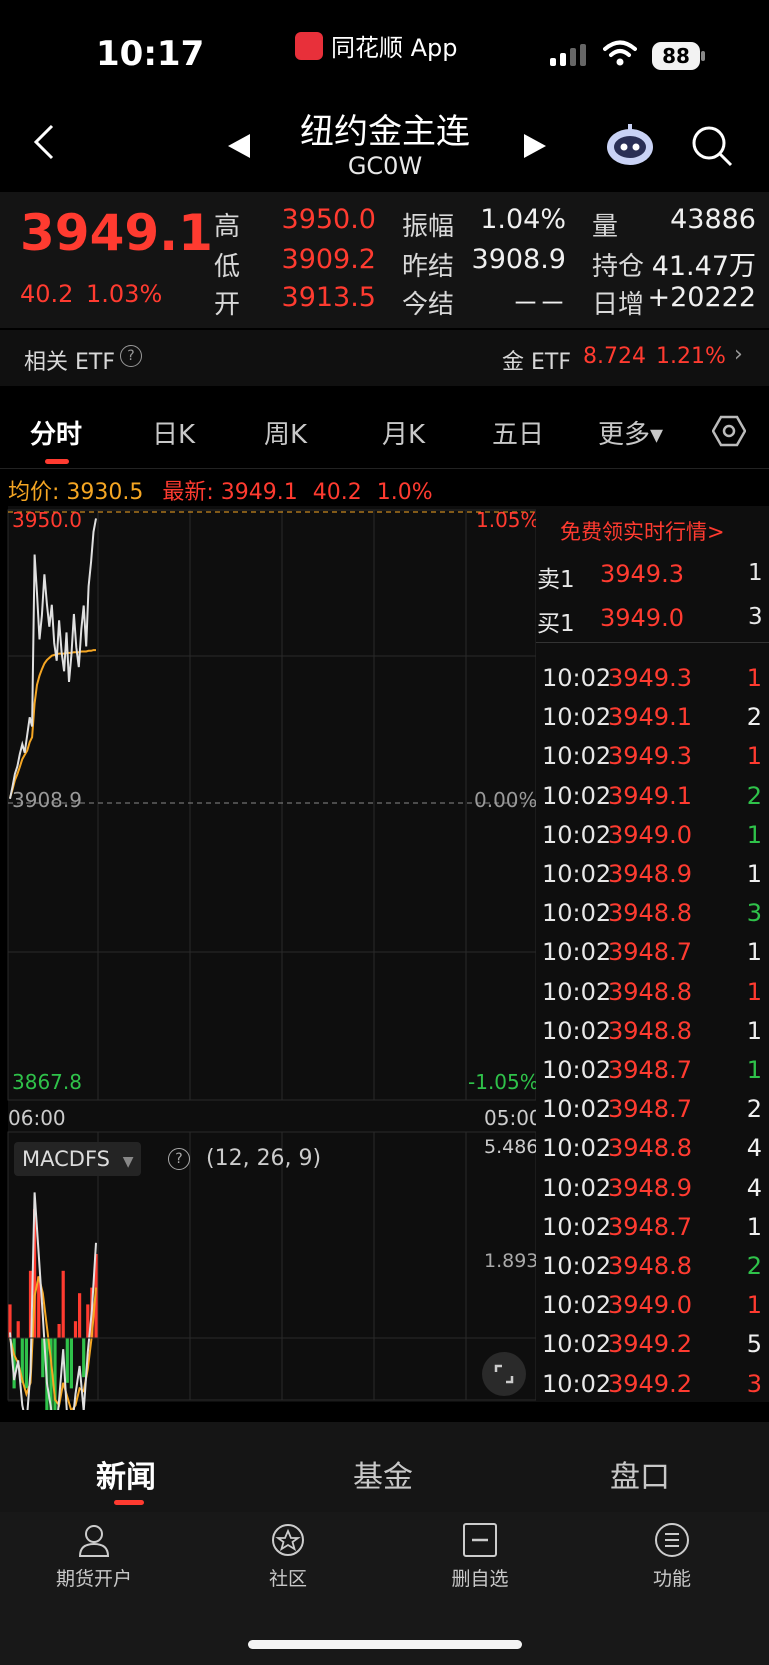 The width and height of the screenshot is (769, 1665). I want to click on macd-y-mid: 1.893, so click(511, 1261).